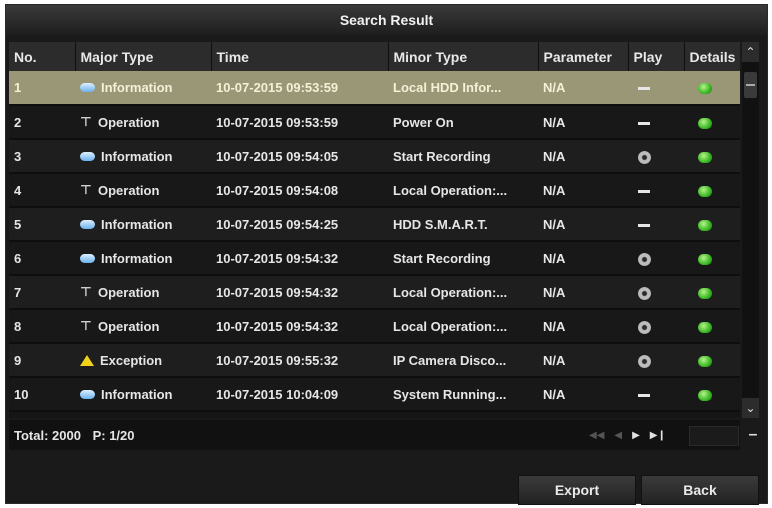 Image resolution: width=772 pixels, height=508 pixels. What do you see at coordinates (583, 56) in the screenshot?
I see `column-header-parameter: Parameter` at bounding box center [583, 56].